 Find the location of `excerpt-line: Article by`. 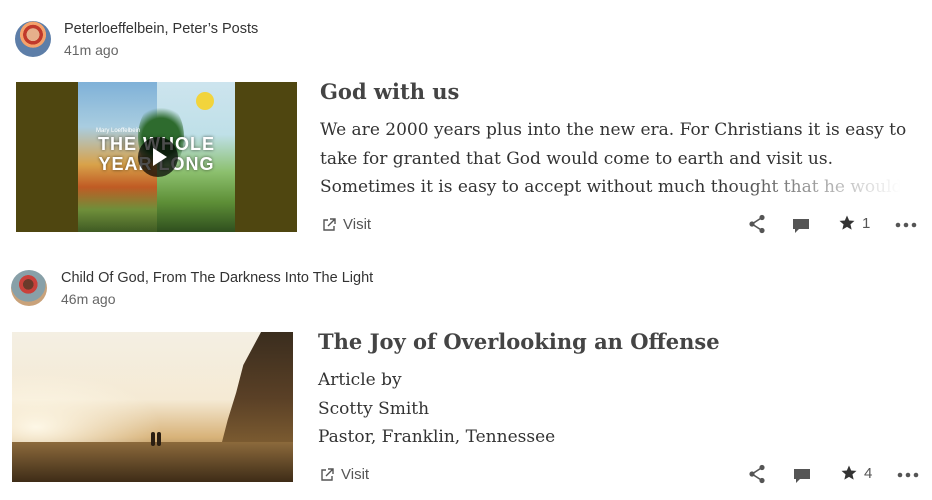

excerpt-line: Article by is located at coordinates (360, 380).